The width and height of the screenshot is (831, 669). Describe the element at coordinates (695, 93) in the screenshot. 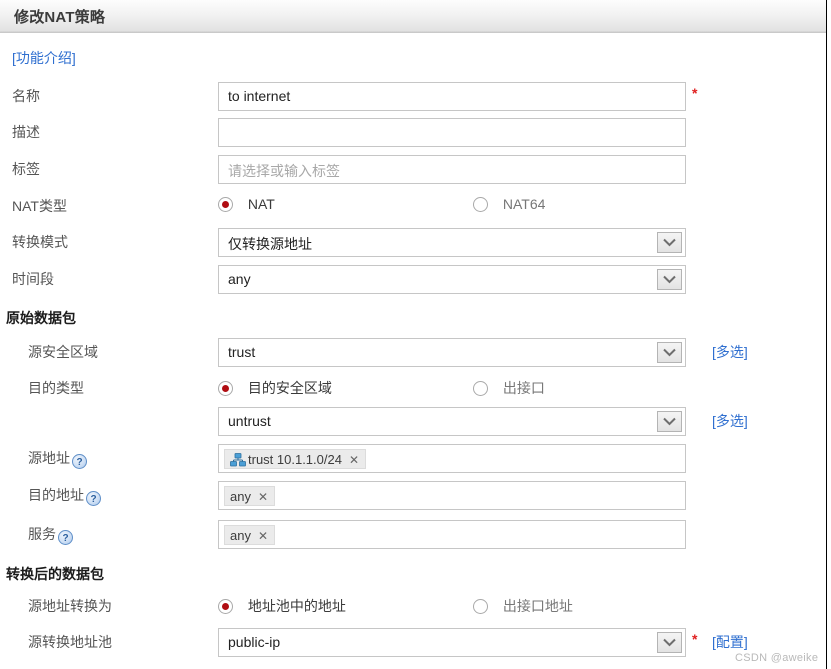

I see `name-required-marker: *` at that location.